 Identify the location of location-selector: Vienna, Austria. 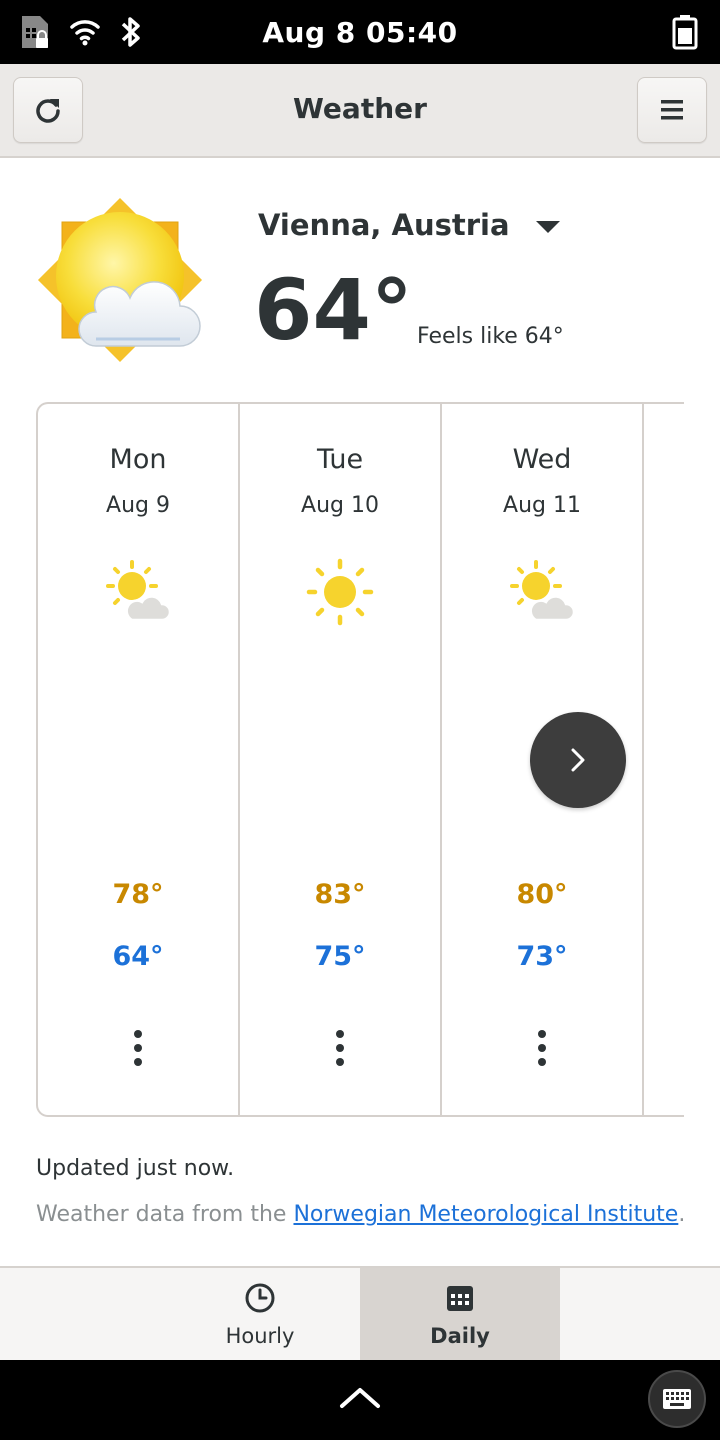
(409, 225).